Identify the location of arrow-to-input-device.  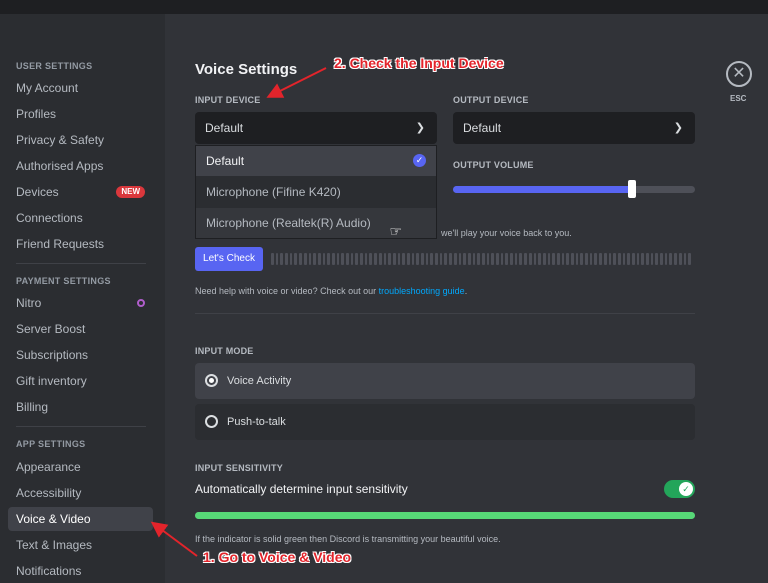
(296, 82).